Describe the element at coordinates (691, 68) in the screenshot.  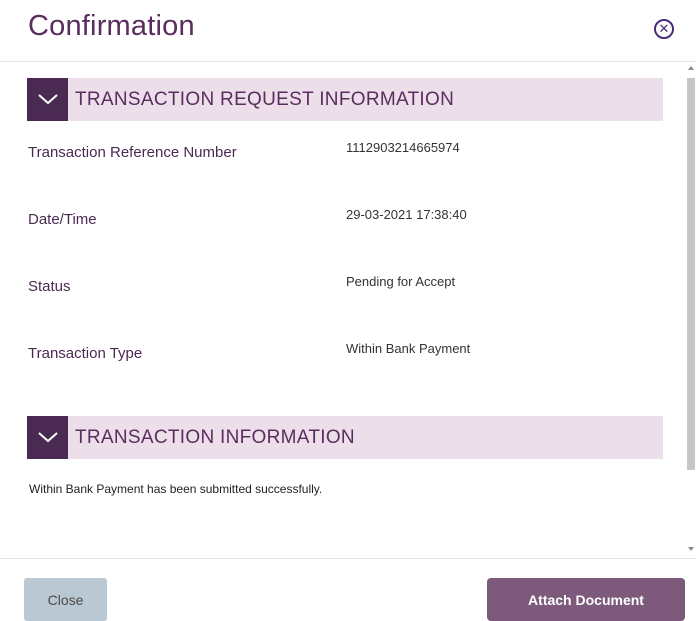
I see `scroll-up-icon` at that location.